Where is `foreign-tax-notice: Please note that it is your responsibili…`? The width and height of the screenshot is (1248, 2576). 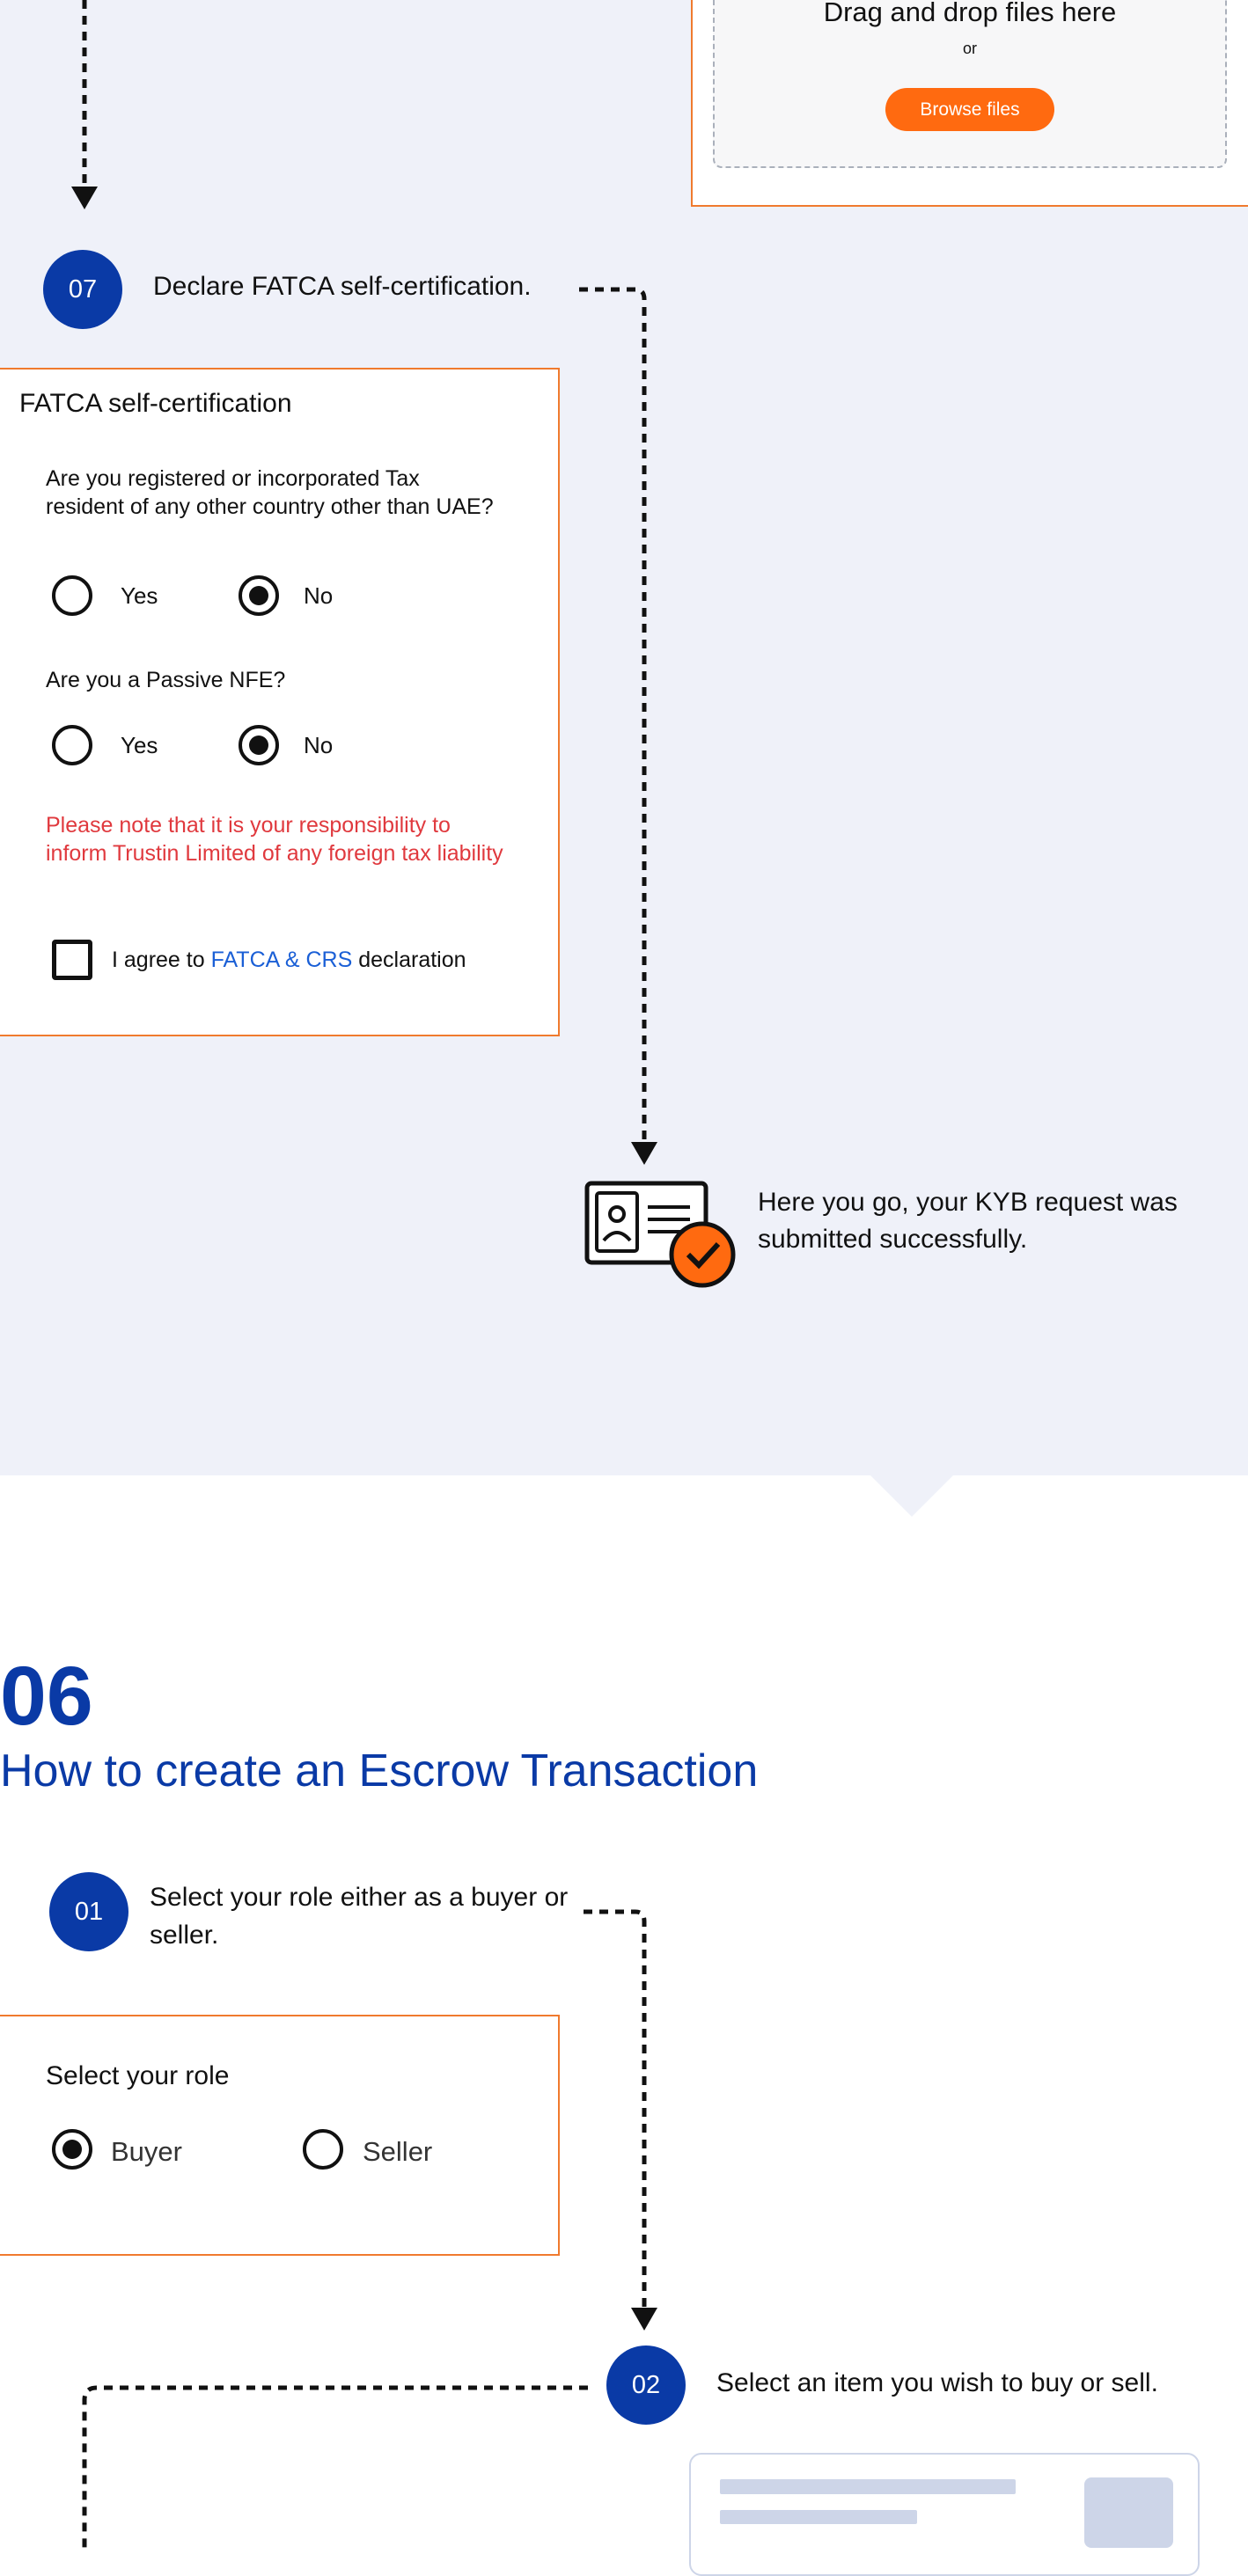
foreign-tax-notice: Please note that it is your responsibili… is located at coordinates (274, 839).